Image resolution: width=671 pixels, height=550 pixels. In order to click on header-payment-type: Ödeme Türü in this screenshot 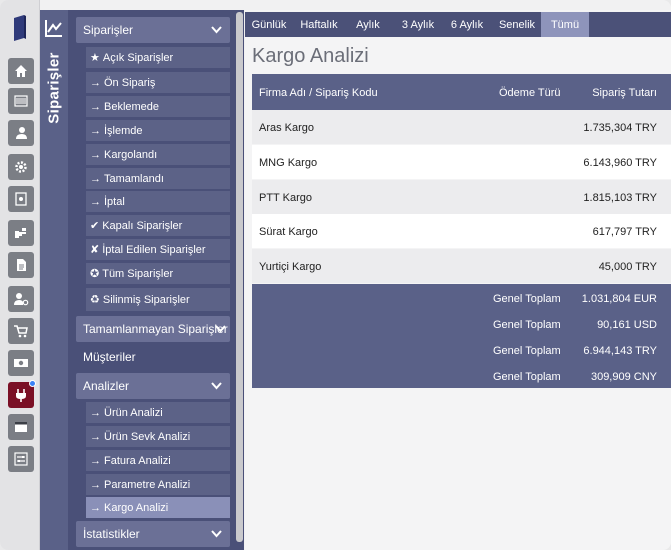, I will do `click(530, 93)`.